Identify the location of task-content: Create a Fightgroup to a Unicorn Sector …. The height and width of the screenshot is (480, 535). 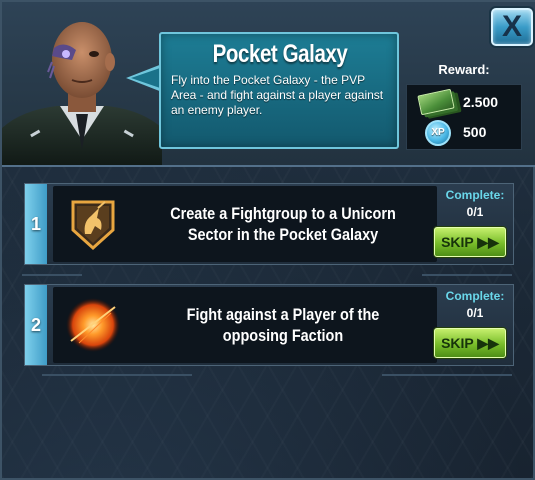
(245, 224).